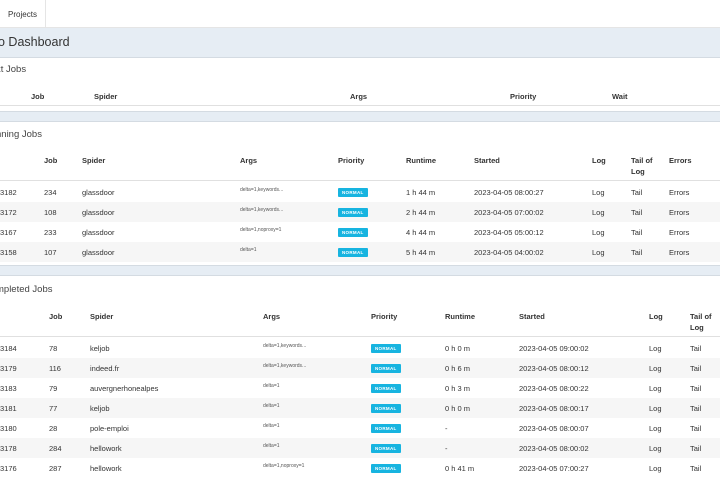 Image resolution: width=720 pixels, height=480 pixels. What do you see at coordinates (8, 212) in the screenshot?
I see `row-id: 3172` at bounding box center [8, 212].